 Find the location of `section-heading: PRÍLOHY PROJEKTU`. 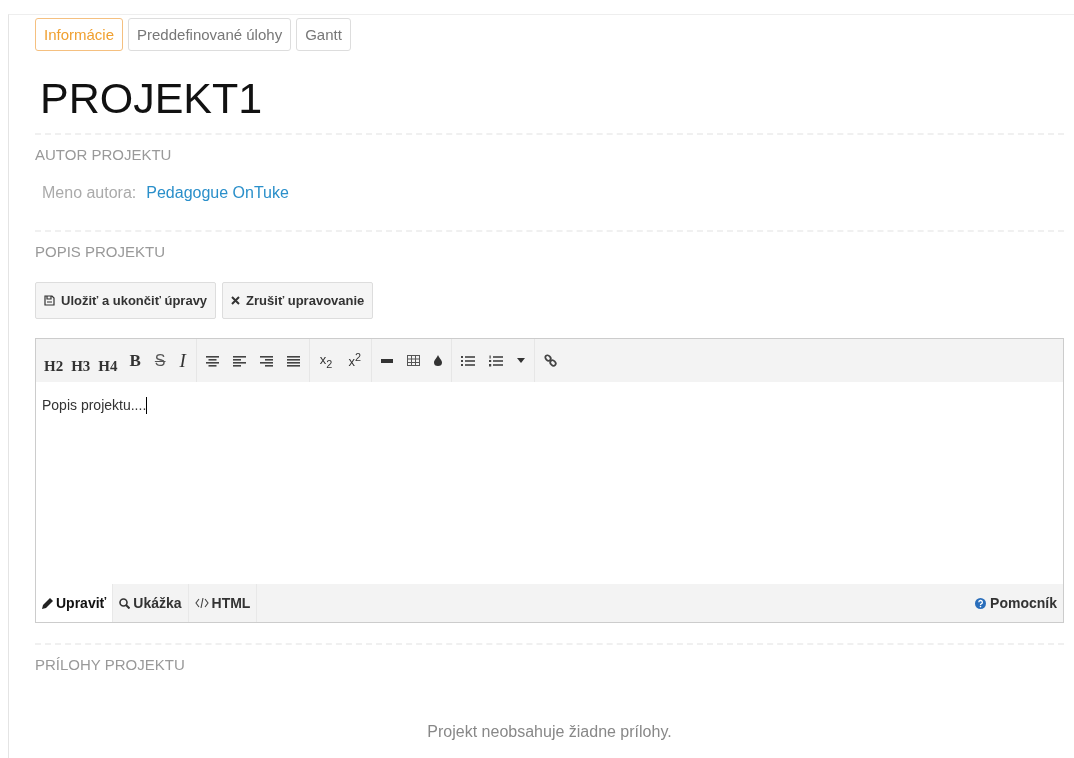

section-heading: PRÍLOHY PROJEKTU is located at coordinates (110, 664).